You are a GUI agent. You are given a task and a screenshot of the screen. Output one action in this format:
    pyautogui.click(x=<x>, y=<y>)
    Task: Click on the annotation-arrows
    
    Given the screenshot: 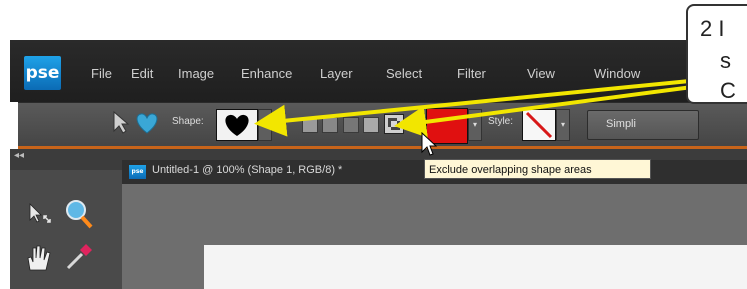 What is the action you would take?
    pyautogui.click(x=477, y=108)
    